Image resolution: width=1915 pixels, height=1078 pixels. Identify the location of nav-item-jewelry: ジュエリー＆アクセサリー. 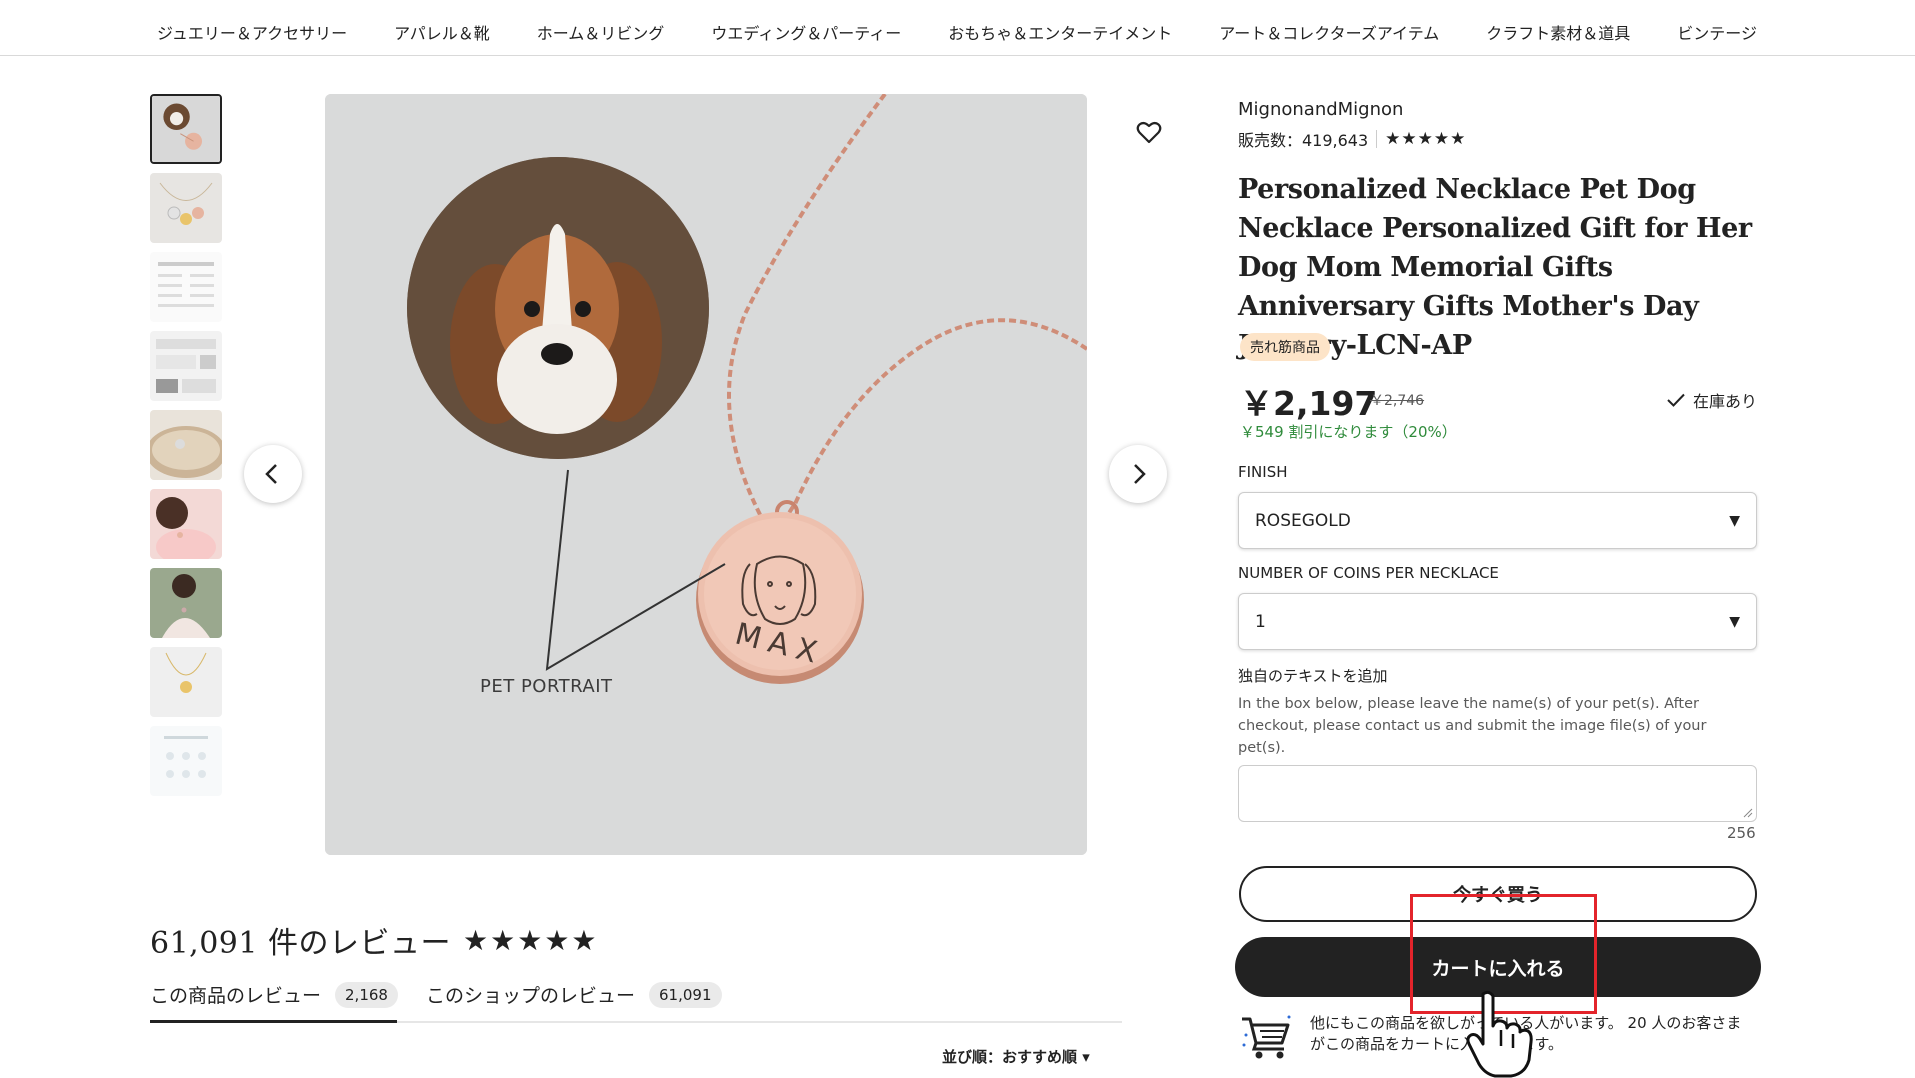
(252, 32).